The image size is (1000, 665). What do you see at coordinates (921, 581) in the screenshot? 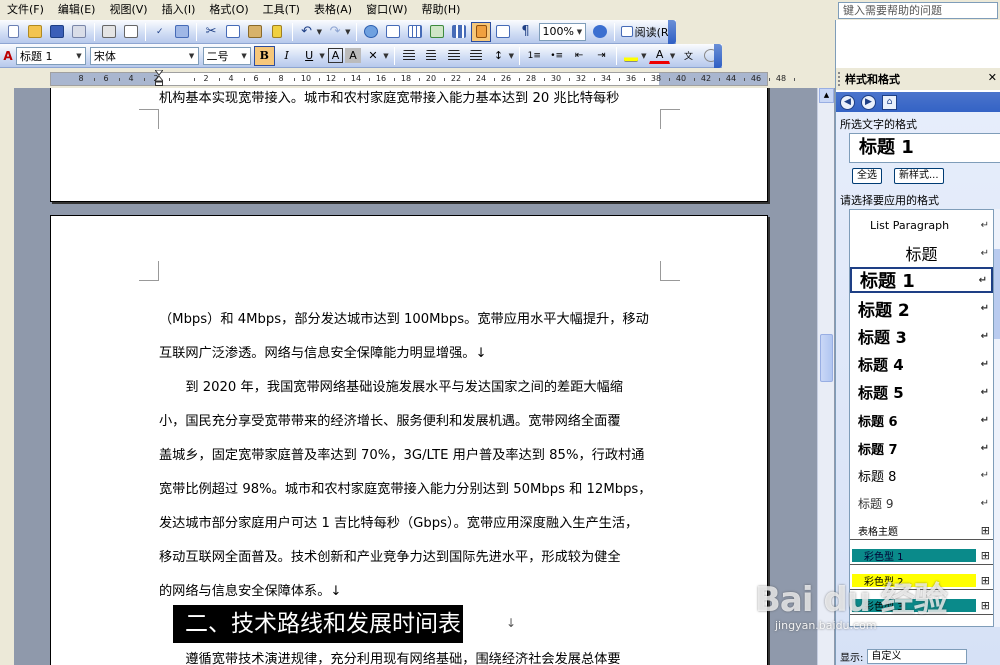
I see `style-item-colorful-2: 彩色型 2 ⊞` at bounding box center [921, 581].